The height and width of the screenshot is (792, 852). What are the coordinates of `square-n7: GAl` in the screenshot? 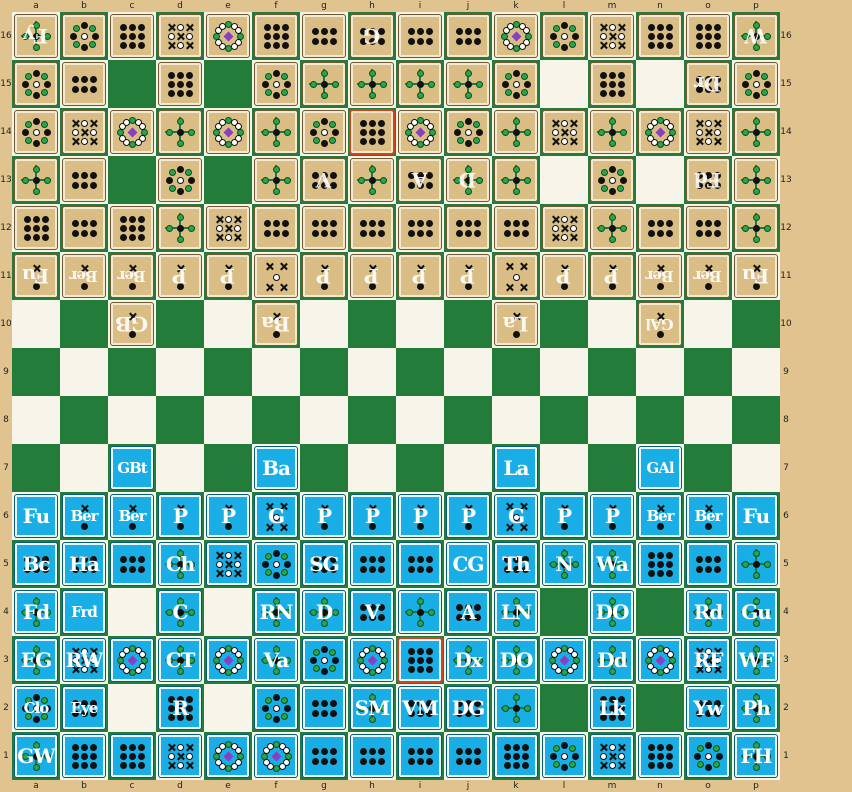 It's located at (660, 468).